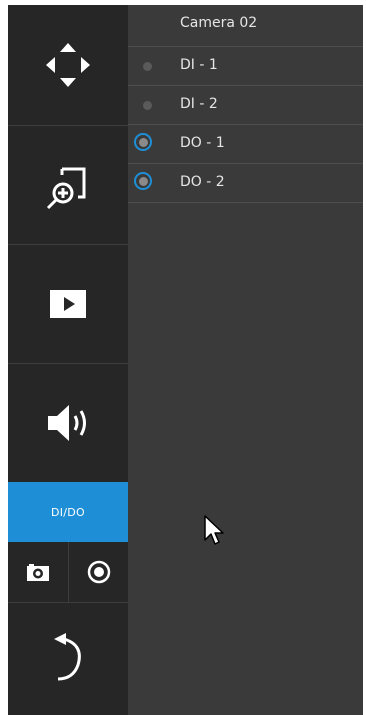 Image resolution: width=366 pixels, height=715 pixels. What do you see at coordinates (202, 143) in the screenshot?
I see `row-label: DO - 1` at bounding box center [202, 143].